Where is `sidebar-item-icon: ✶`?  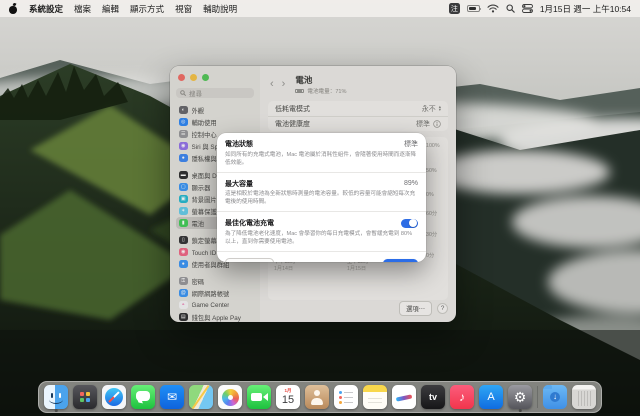
sidebar-item-icon: ✶ is located at coordinates (183, 211).